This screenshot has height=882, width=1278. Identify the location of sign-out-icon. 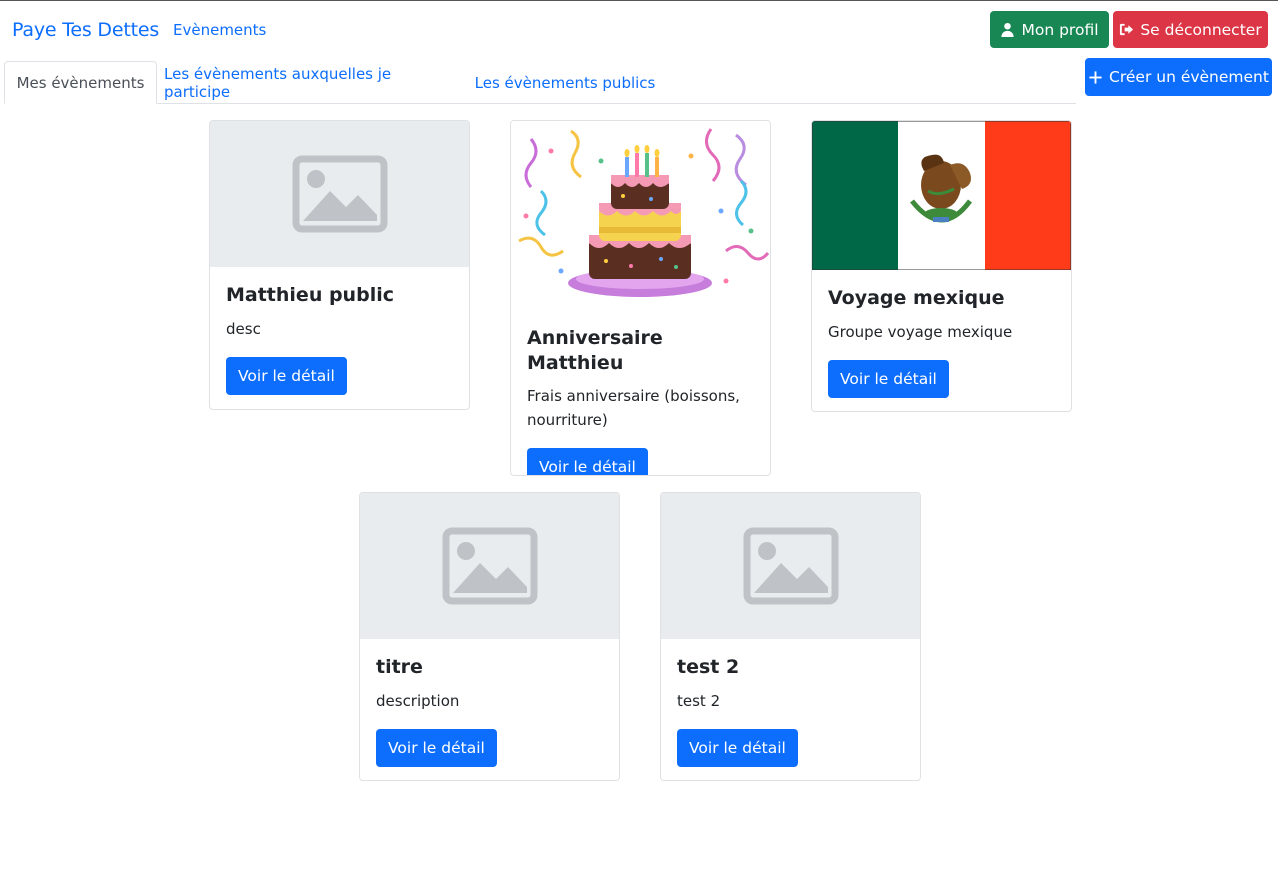
(1127, 29).